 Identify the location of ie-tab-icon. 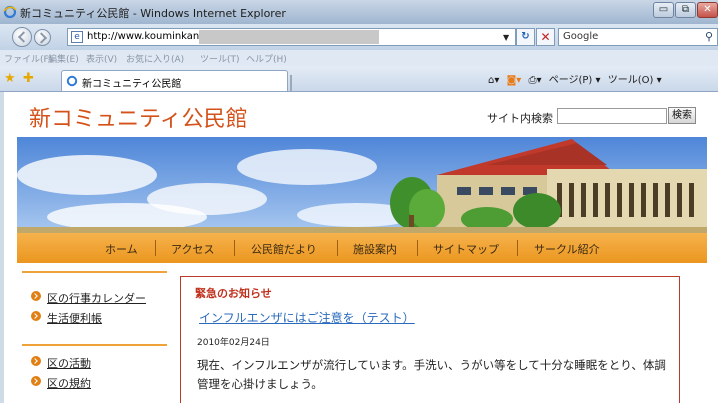
(72, 81).